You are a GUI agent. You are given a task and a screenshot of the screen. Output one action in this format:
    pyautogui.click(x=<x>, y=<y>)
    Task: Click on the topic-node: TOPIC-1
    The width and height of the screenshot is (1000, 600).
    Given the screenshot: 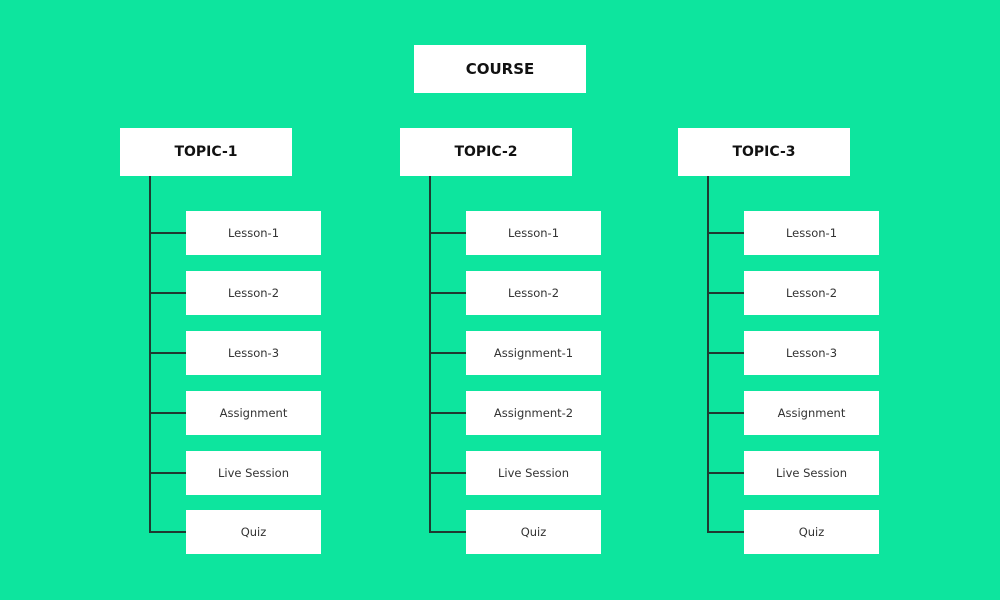 What is the action you would take?
    pyautogui.click(x=206, y=152)
    